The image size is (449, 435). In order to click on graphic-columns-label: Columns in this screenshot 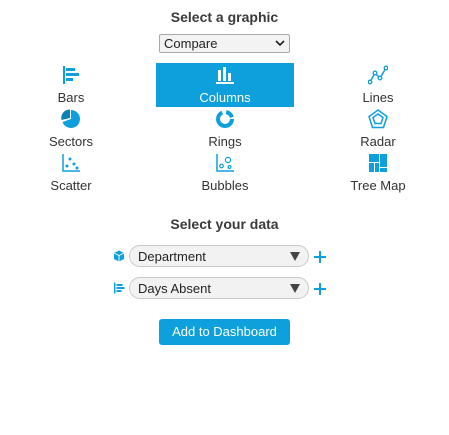, I will do `click(225, 97)`.